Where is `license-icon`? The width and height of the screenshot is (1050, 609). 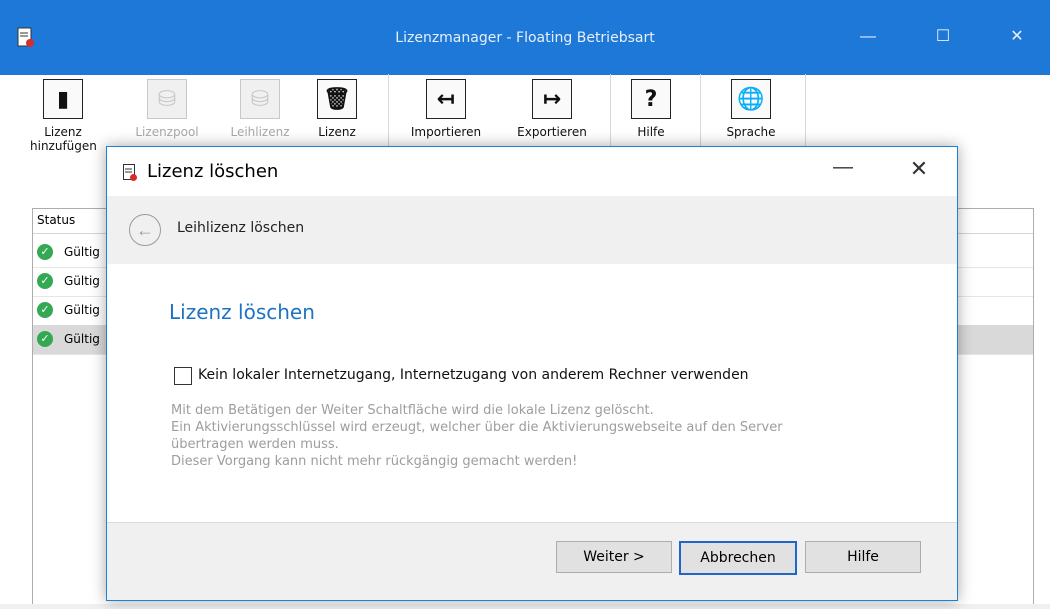 license-icon is located at coordinates (130, 172).